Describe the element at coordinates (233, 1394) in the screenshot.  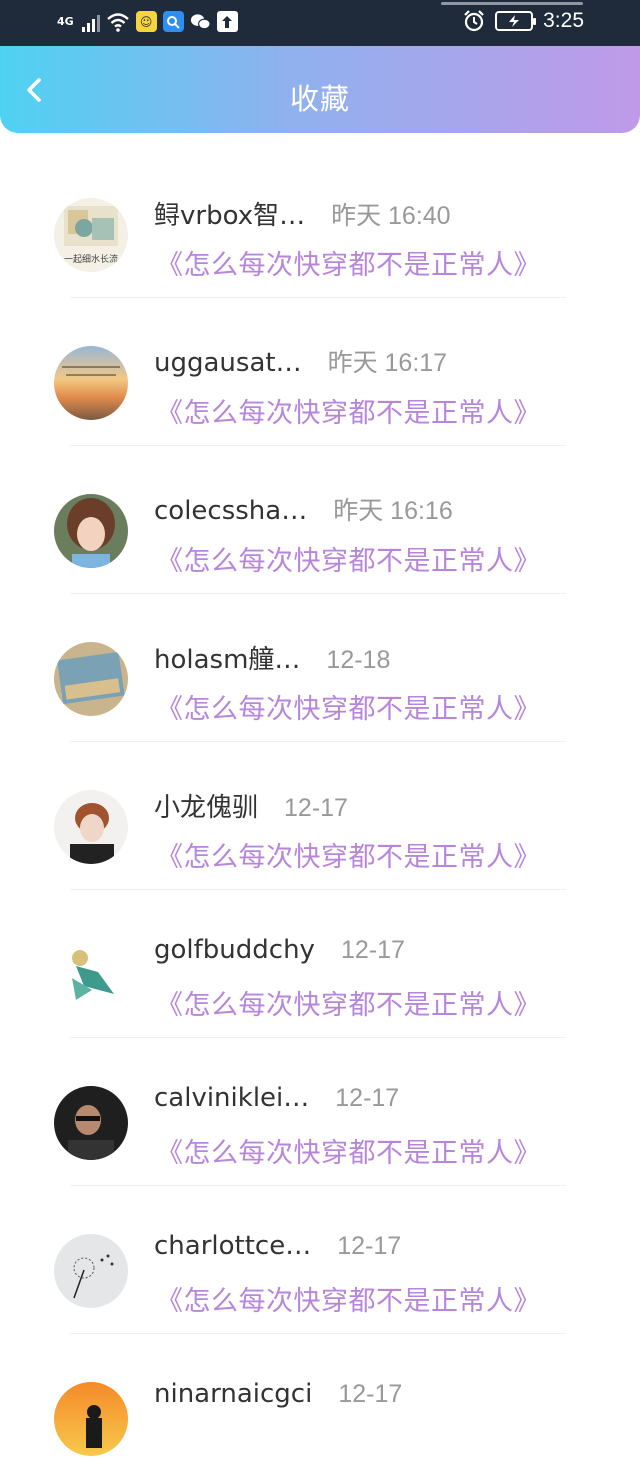
I see `user-name: ninarnaicgci` at that location.